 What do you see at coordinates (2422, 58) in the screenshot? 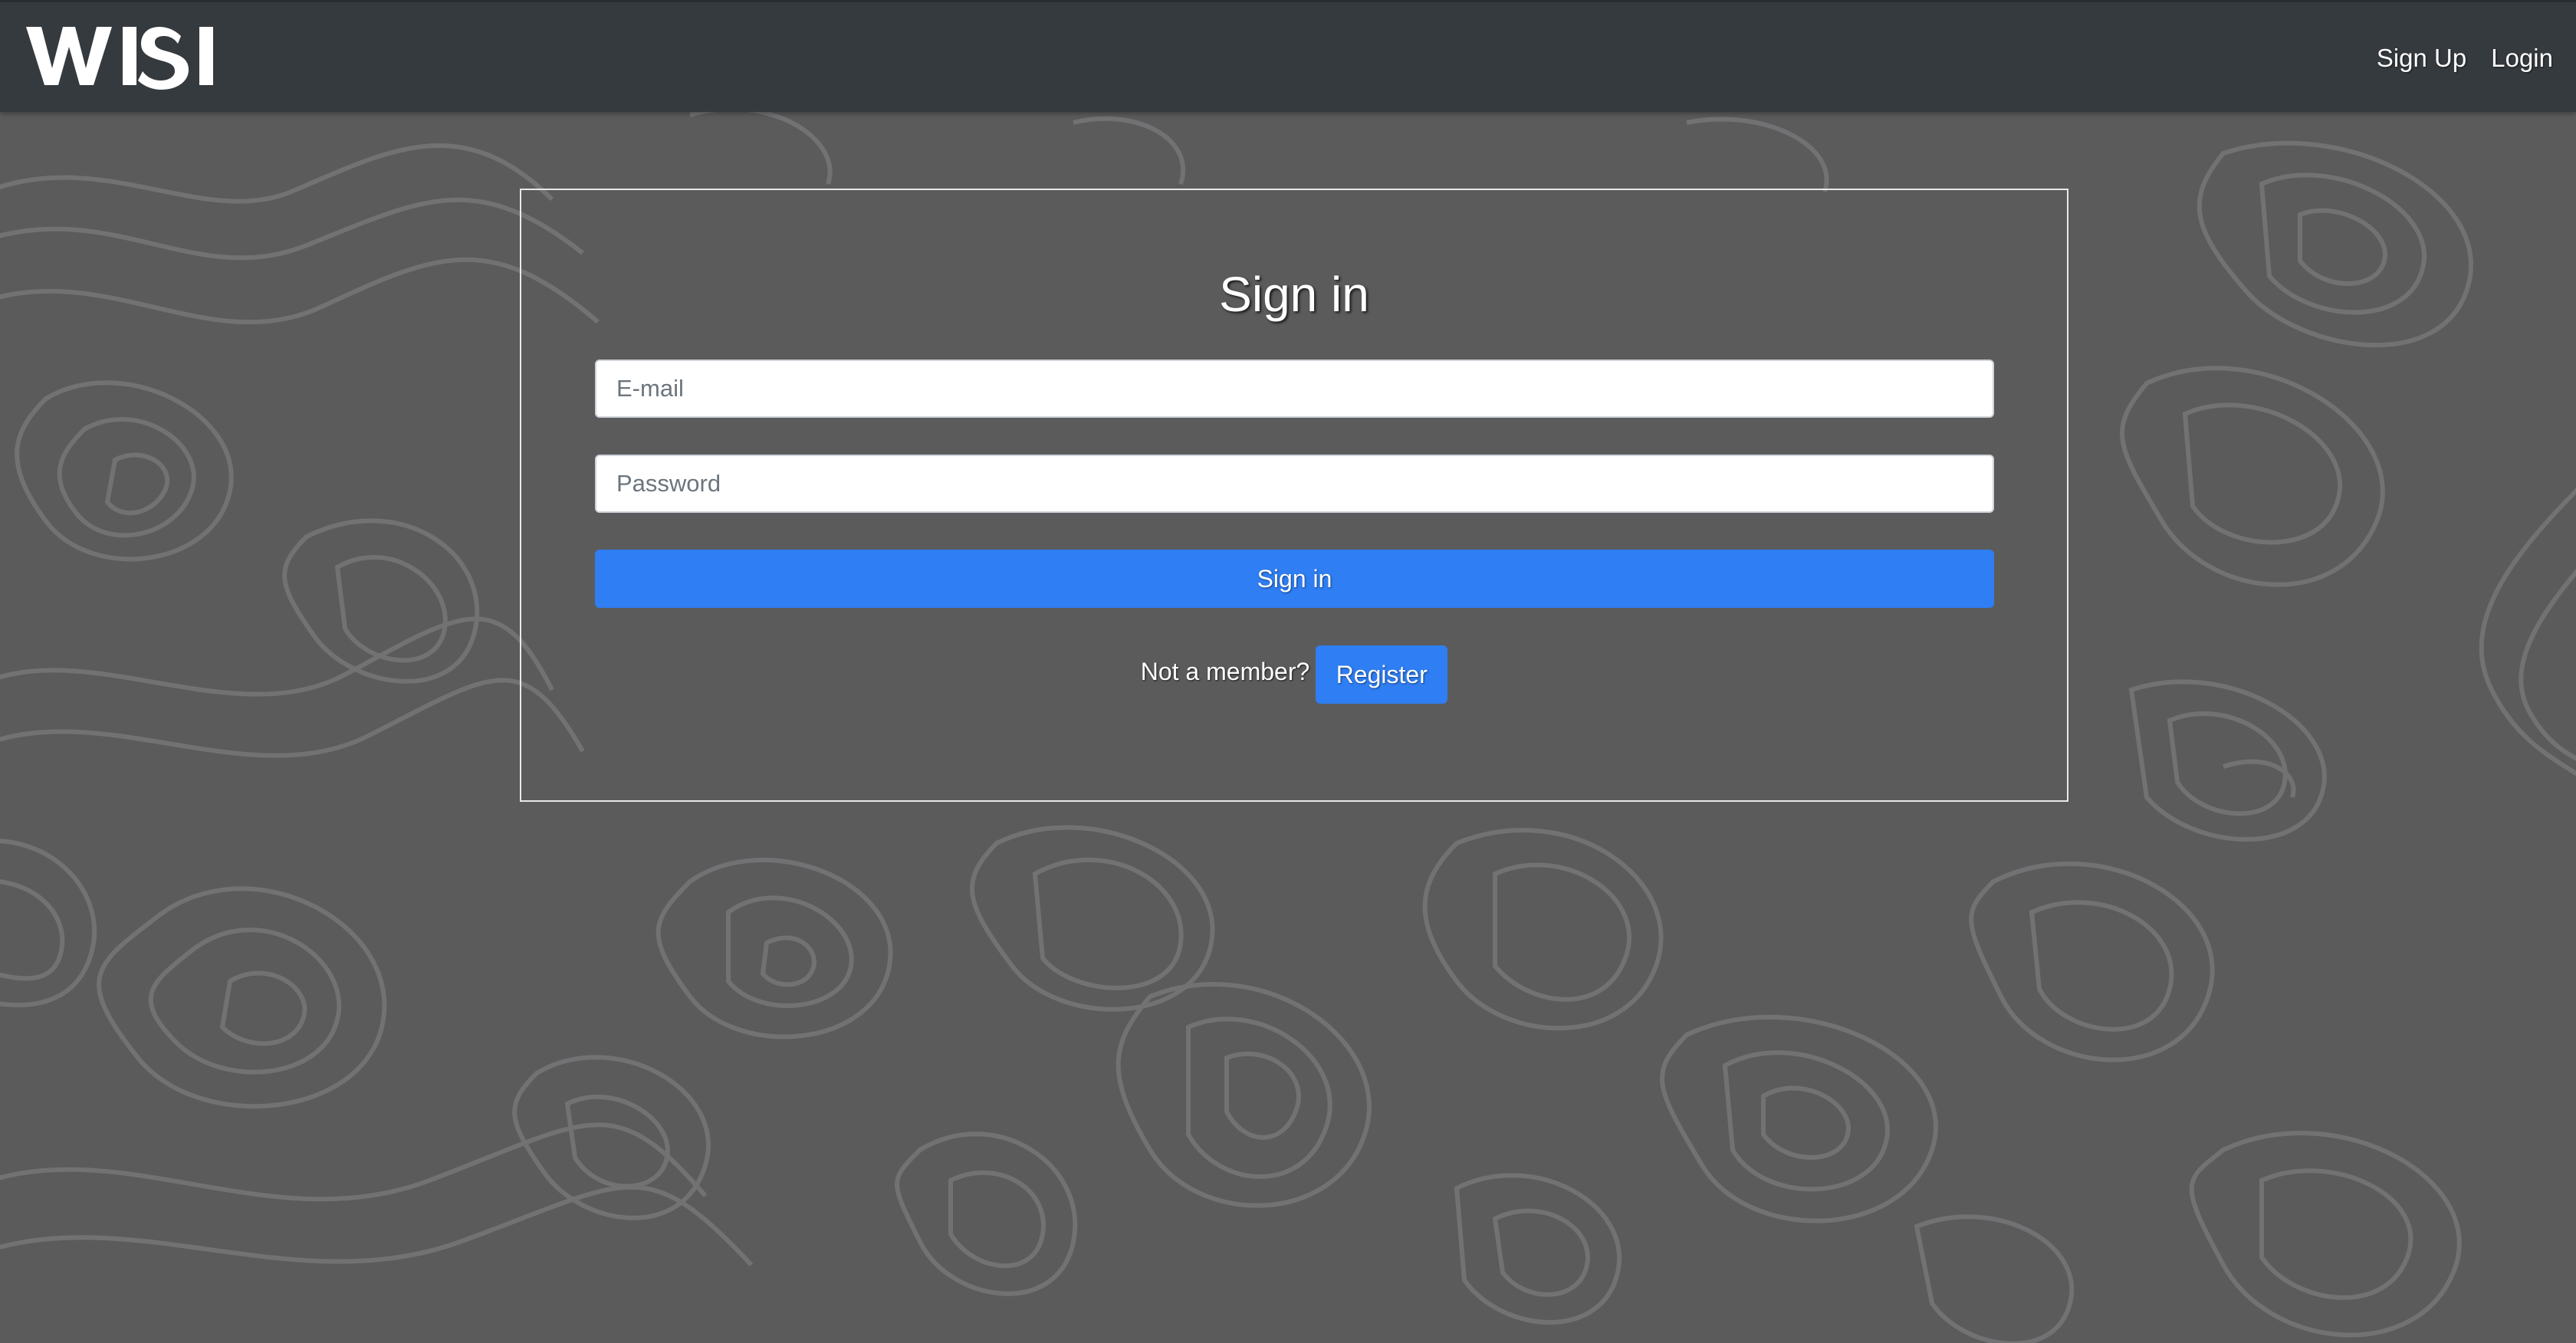
I see `nav-sign-up-link: Sign Up` at bounding box center [2422, 58].